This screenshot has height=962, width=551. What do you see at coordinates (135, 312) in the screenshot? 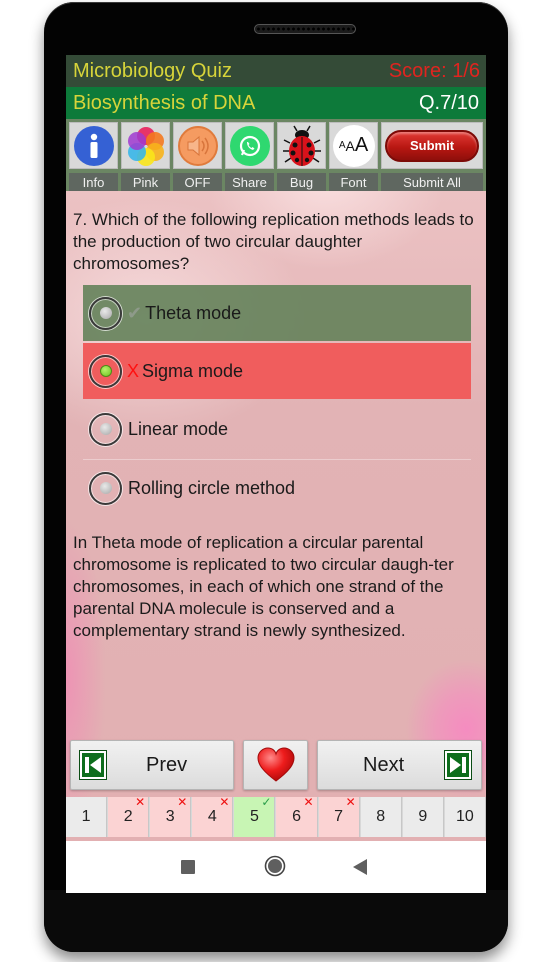
I see `correct-check-icon: ✔` at bounding box center [135, 312].